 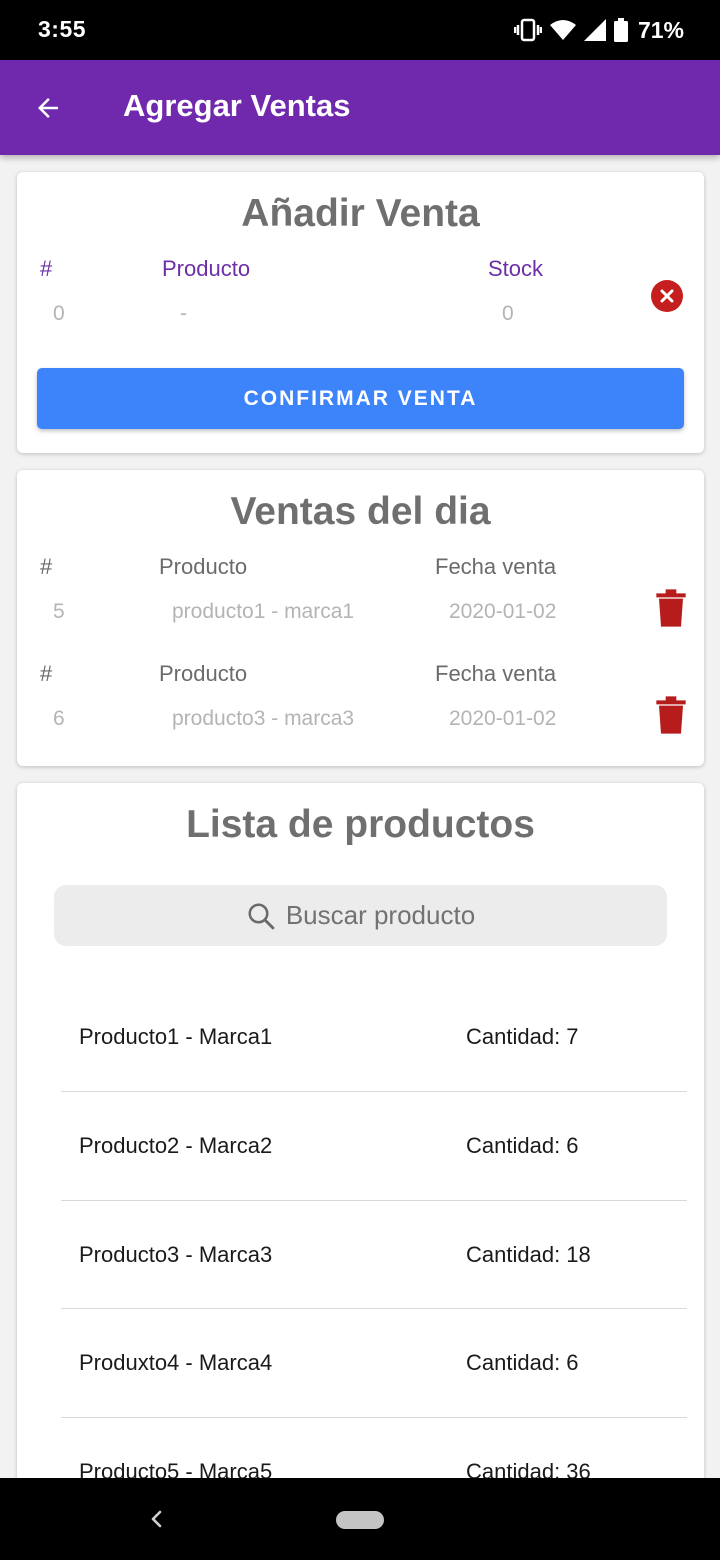 What do you see at coordinates (261, 916) in the screenshot?
I see `search-icon` at bounding box center [261, 916].